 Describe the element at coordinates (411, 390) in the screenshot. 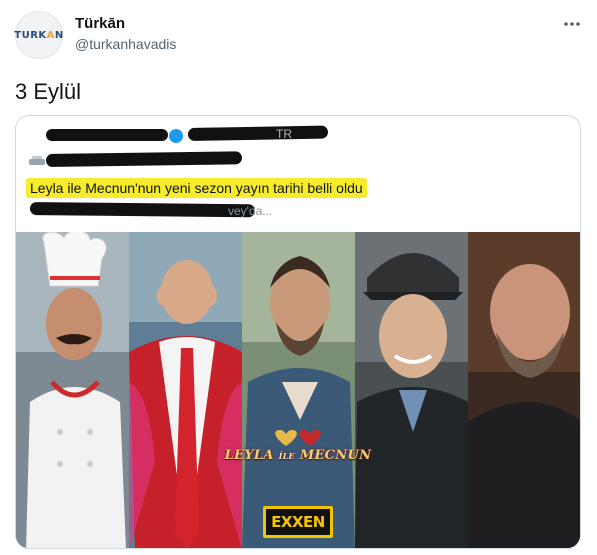

I see `cast-photo-man-in-cap` at that location.